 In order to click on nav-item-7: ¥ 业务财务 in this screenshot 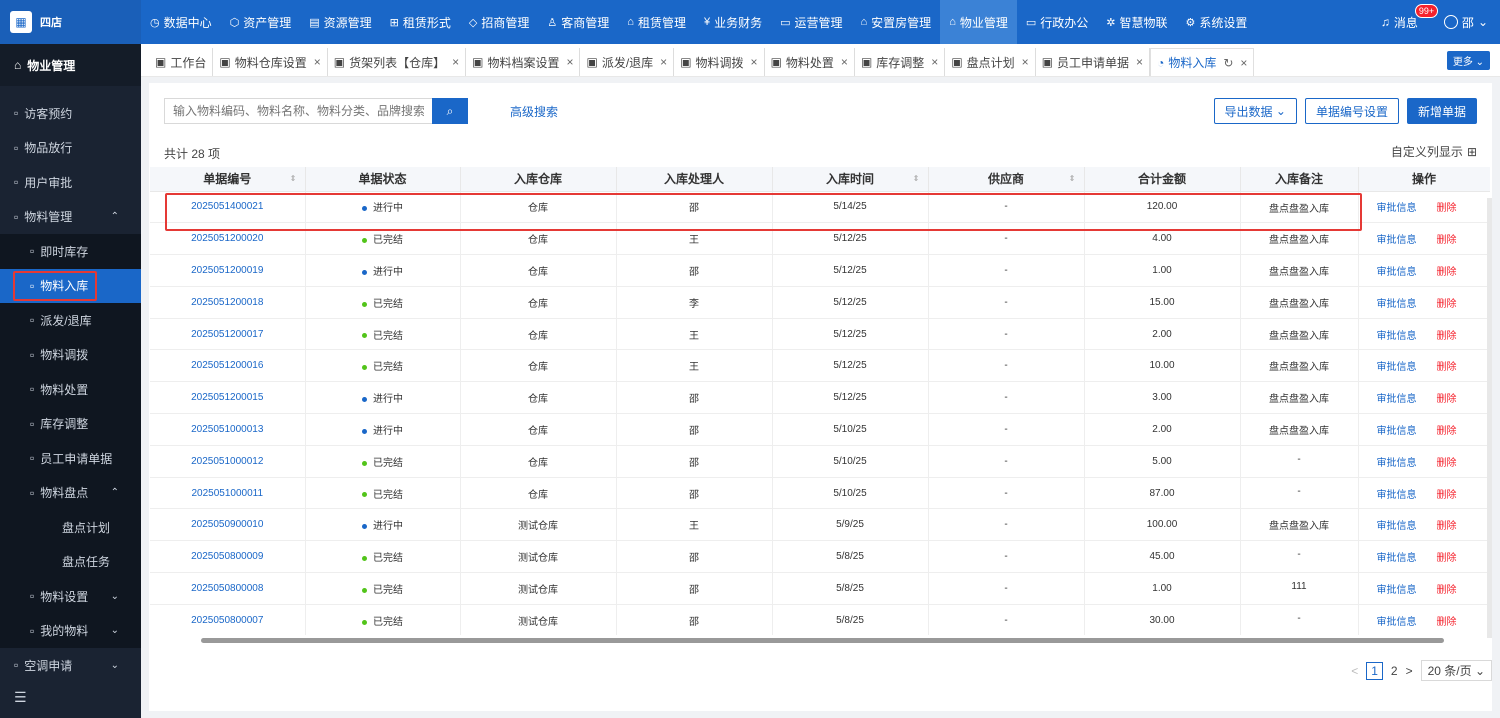, I will do `click(733, 22)`.